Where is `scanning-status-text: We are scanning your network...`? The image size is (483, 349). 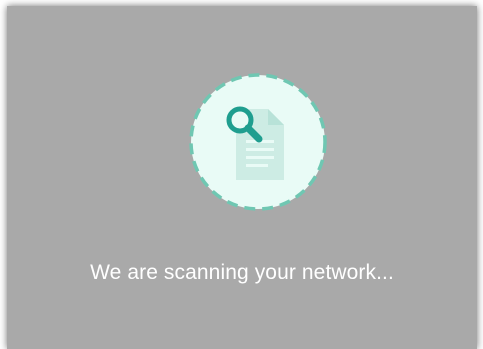 scanning-status-text: We are scanning your network... is located at coordinates (242, 272).